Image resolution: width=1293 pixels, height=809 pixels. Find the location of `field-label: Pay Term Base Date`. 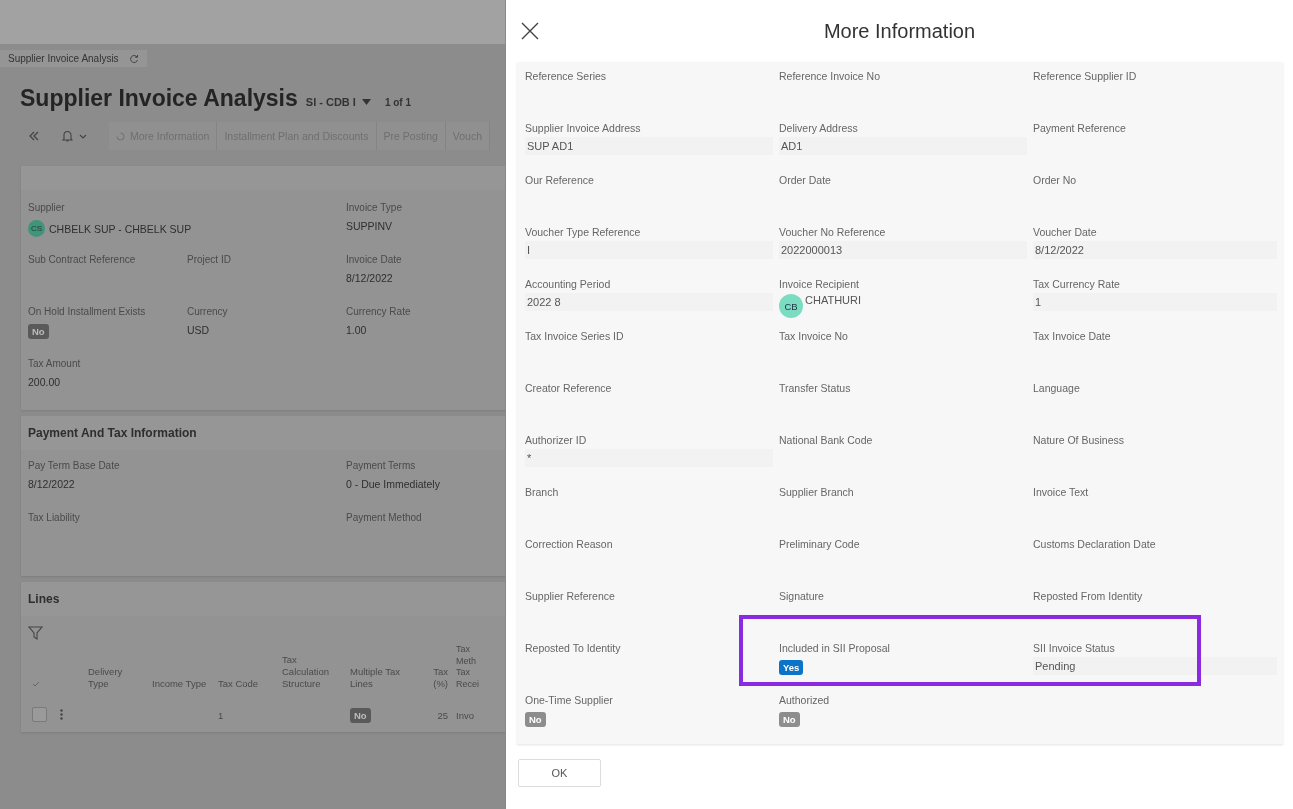

field-label: Pay Term Base Date is located at coordinates (74, 465).